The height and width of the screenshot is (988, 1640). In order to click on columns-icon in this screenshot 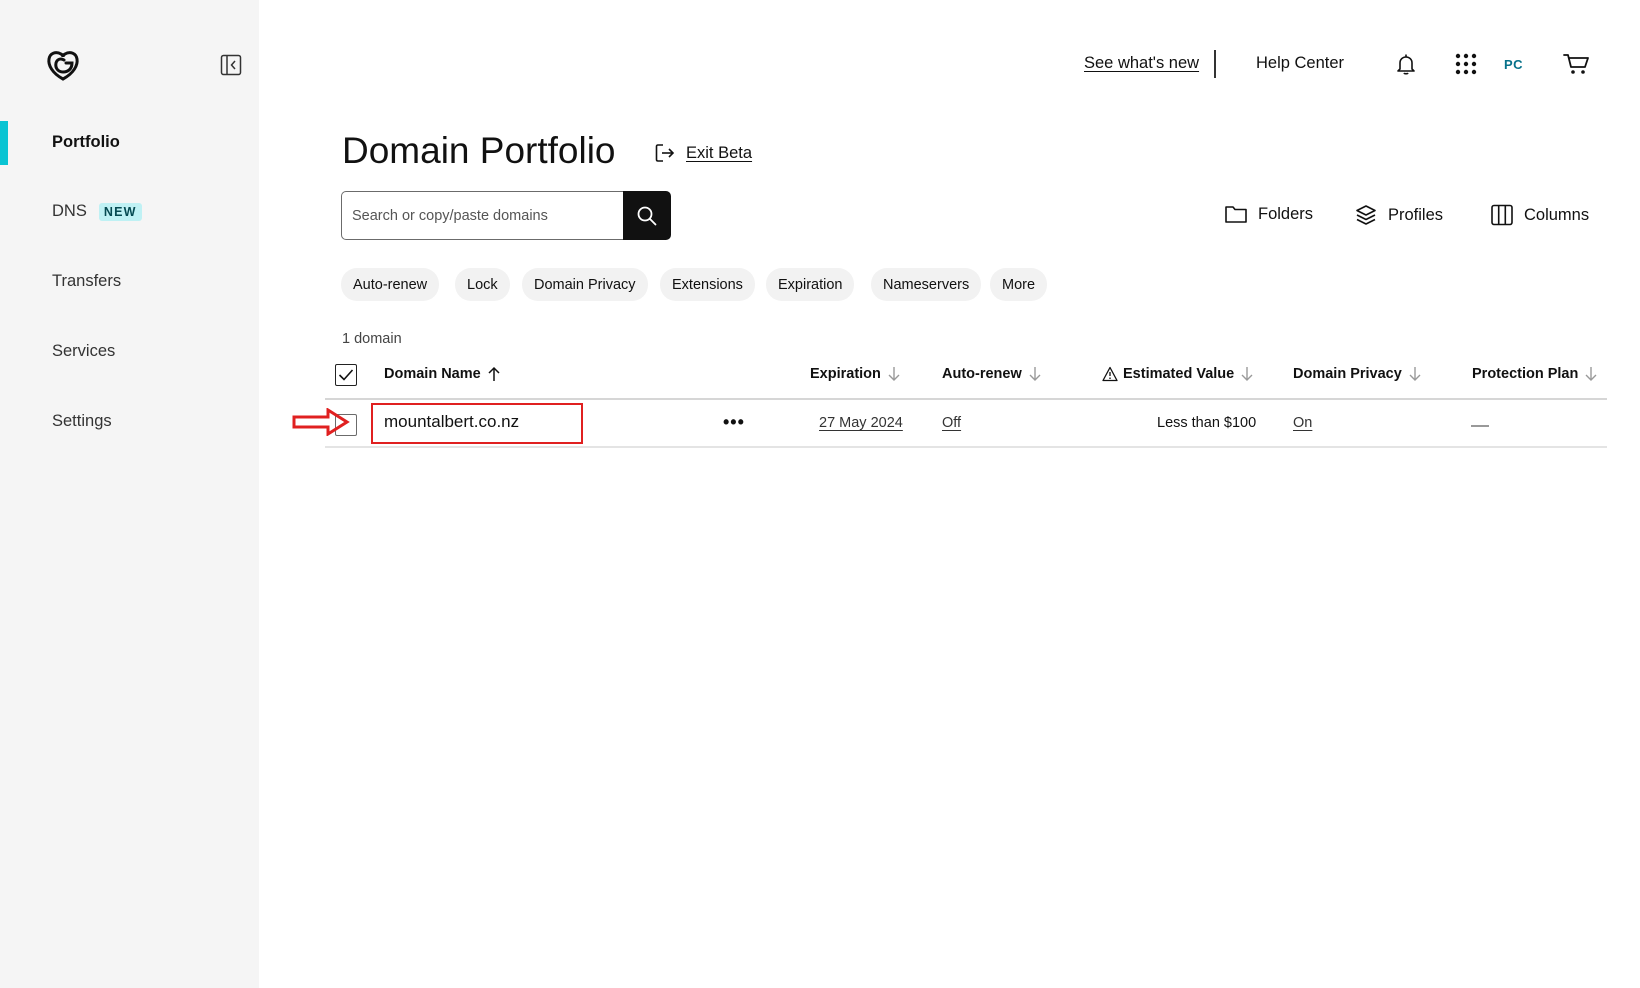, I will do `click(1502, 215)`.